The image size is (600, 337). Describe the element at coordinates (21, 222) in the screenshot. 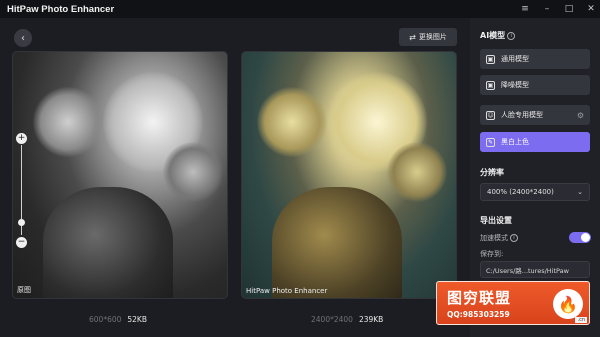

I see `zoom-knob` at that location.